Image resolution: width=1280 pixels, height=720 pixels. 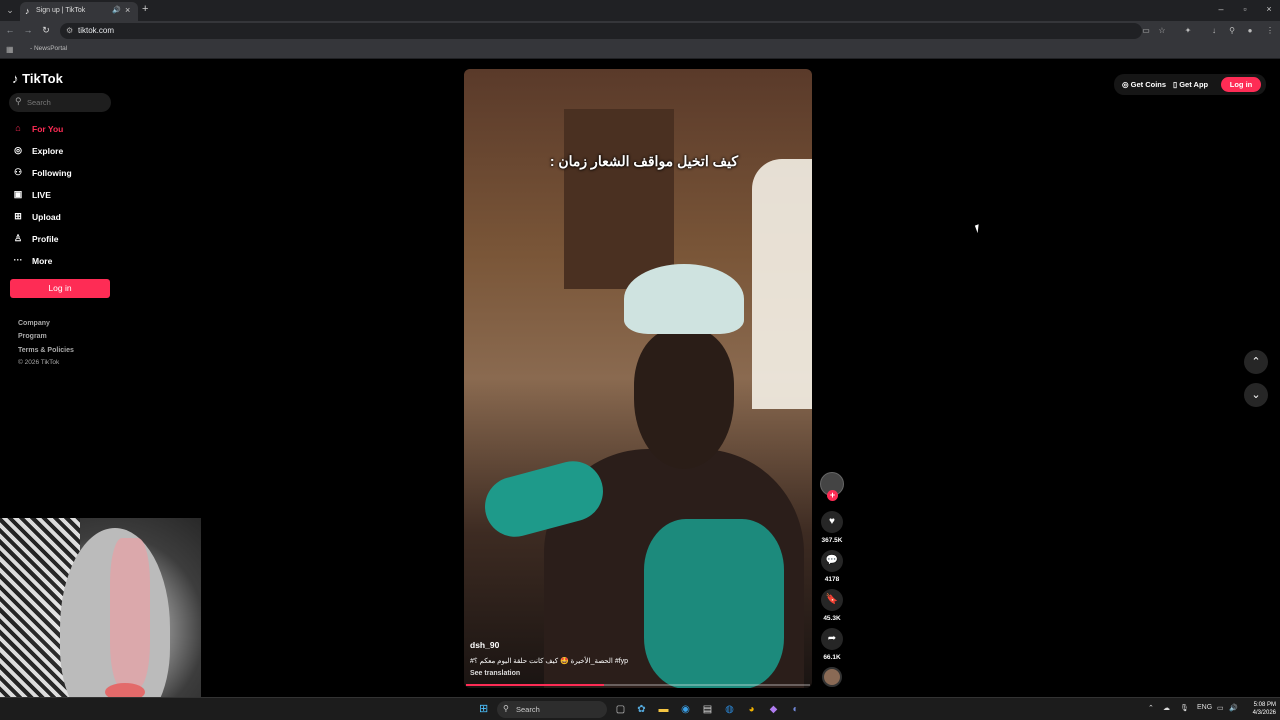 I want to click on search-icon: ⚲, so click(x=18, y=101).